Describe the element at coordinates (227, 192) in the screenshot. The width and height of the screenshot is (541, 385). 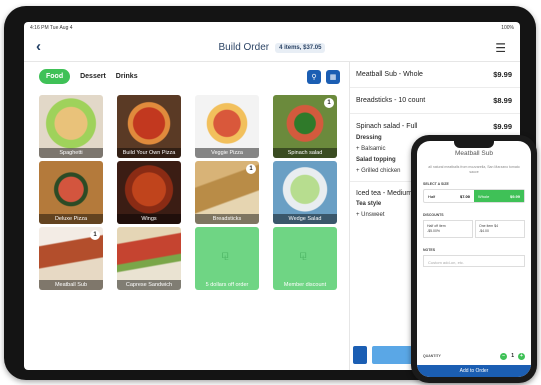
I see `menu-item-breadsticks: 1 Breadsticks` at that location.